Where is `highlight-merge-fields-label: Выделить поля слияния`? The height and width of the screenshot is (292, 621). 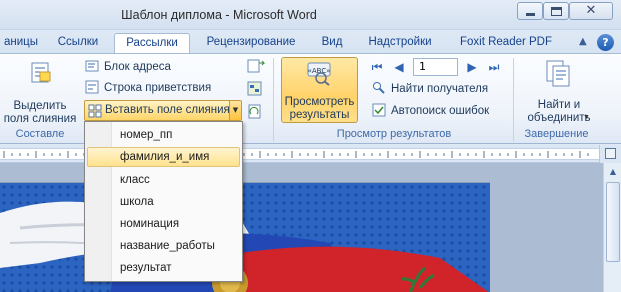 highlight-merge-fields-label: Выделить поля слияния is located at coordinates (40, 112).